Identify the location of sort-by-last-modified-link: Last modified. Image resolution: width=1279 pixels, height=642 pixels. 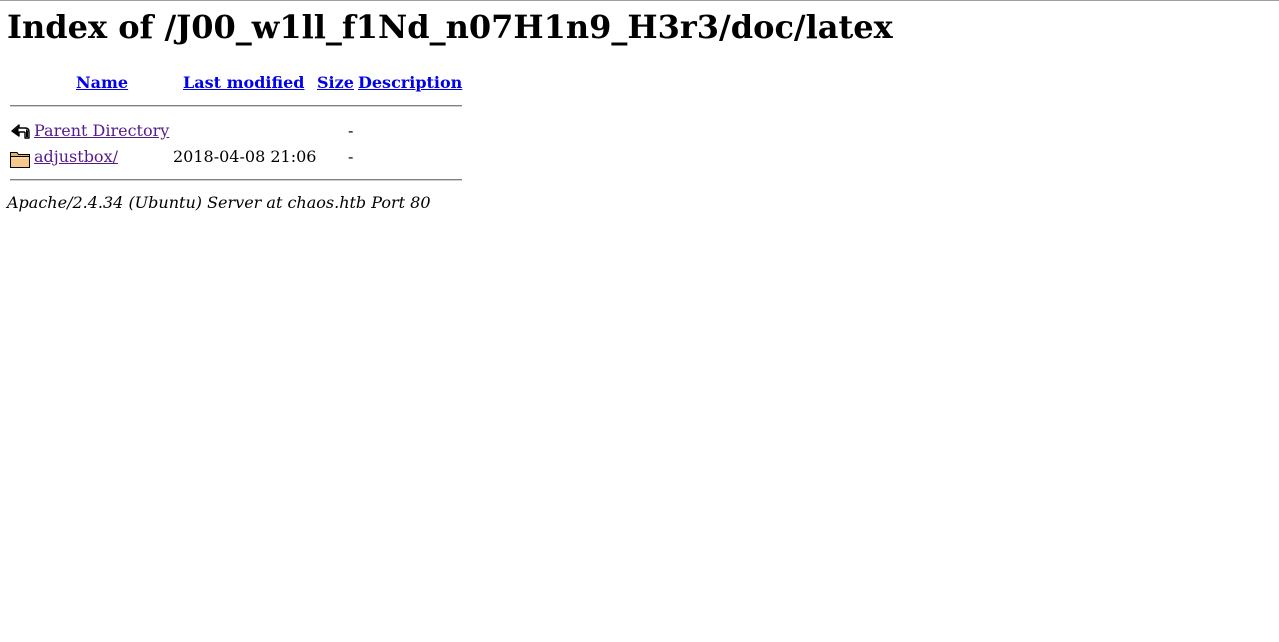
(243, 82).